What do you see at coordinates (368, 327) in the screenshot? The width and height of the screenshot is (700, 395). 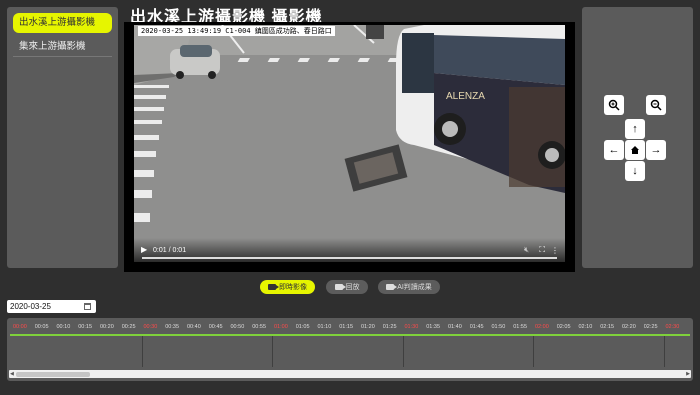 I see `timeline-label: 01:20` at bounding box center [368, 327].